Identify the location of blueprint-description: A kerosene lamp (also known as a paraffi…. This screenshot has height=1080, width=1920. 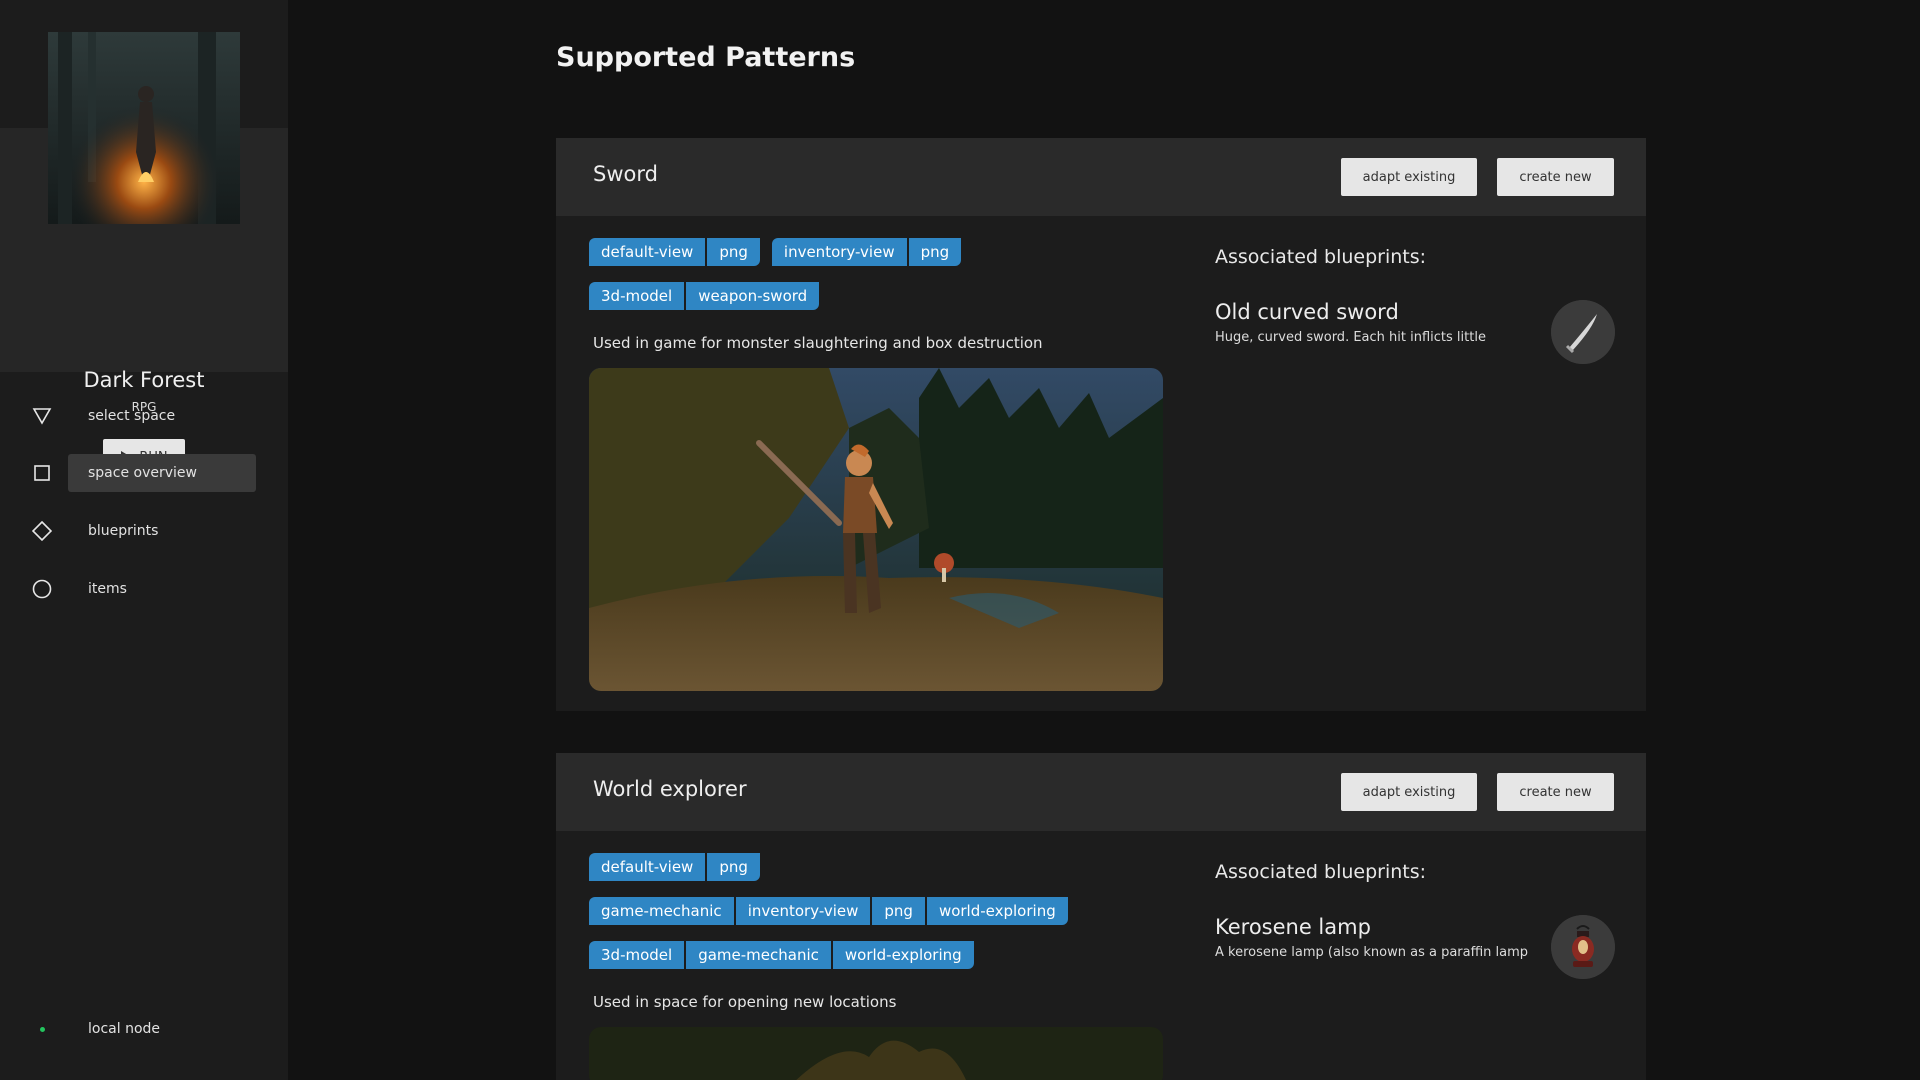
(1372, 952).